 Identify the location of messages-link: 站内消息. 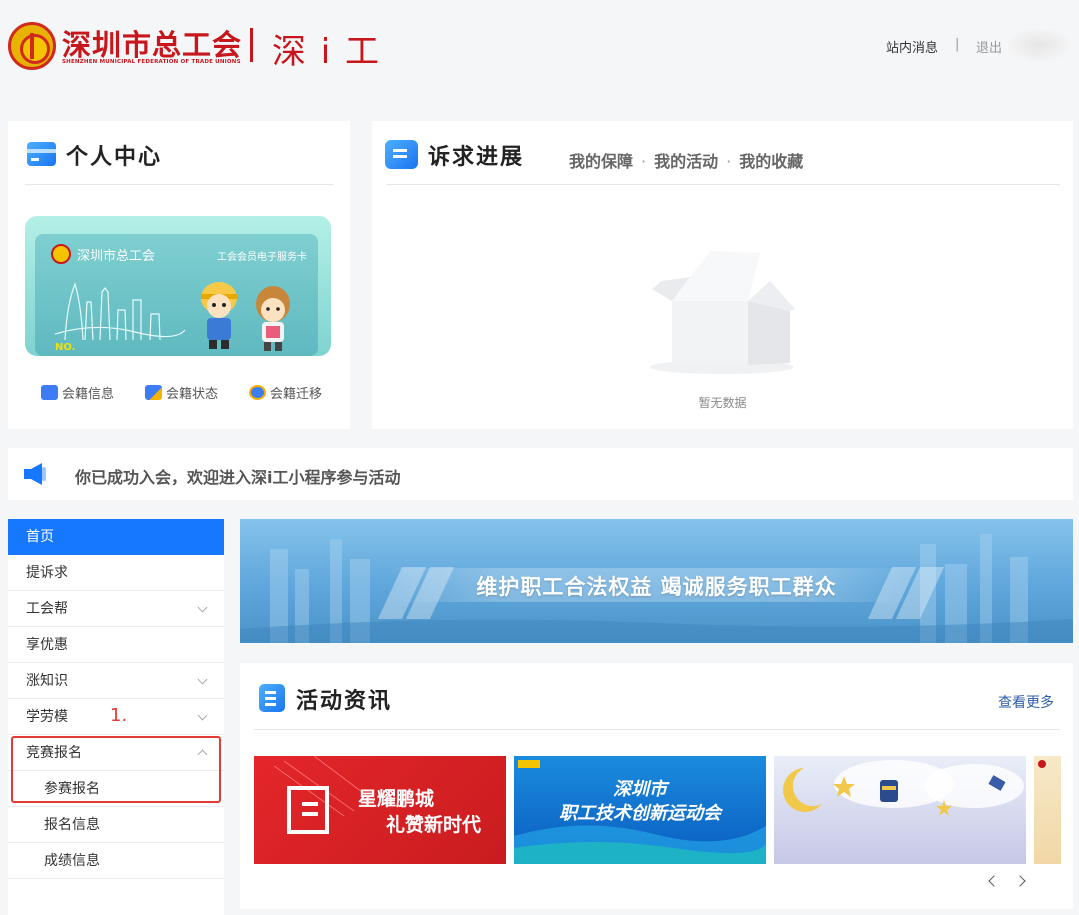
(912, 46).